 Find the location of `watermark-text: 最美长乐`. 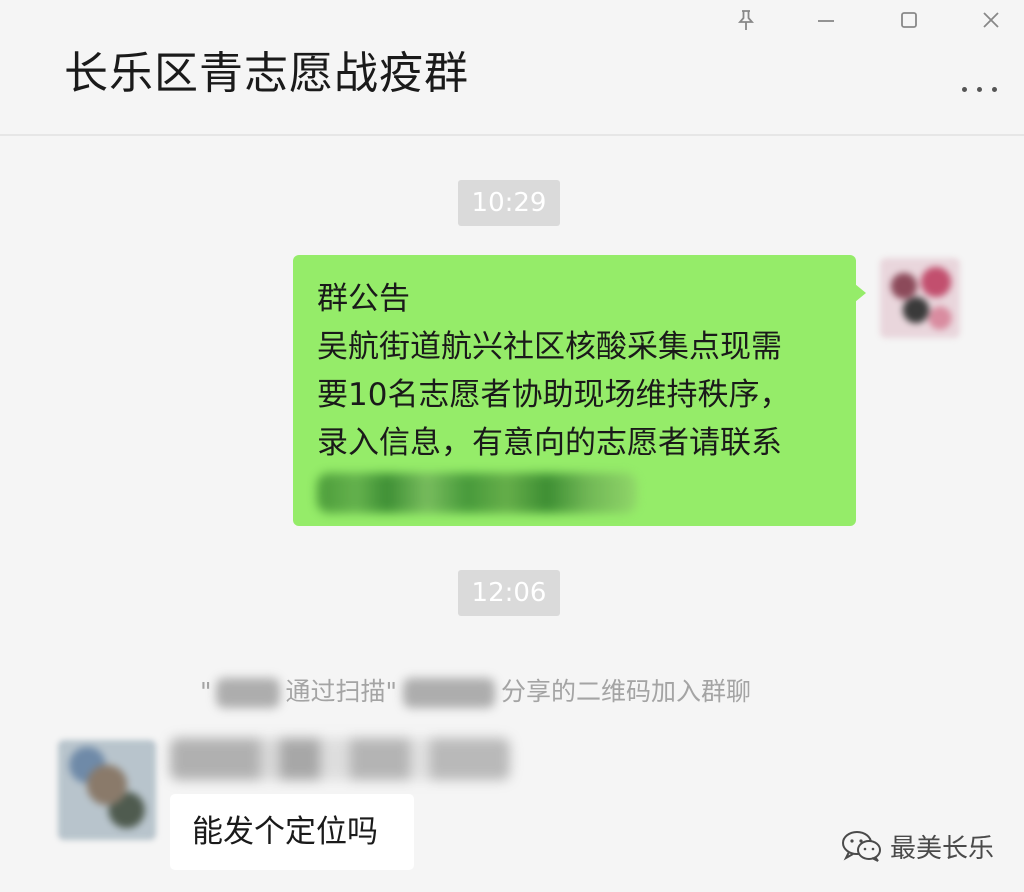

watermark-text: 最美长乐 is located at coordinates (942, 848).